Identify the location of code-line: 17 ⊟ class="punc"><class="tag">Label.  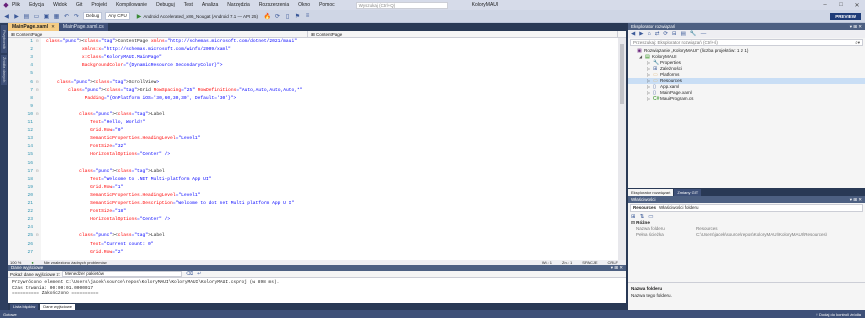
(313, 172).